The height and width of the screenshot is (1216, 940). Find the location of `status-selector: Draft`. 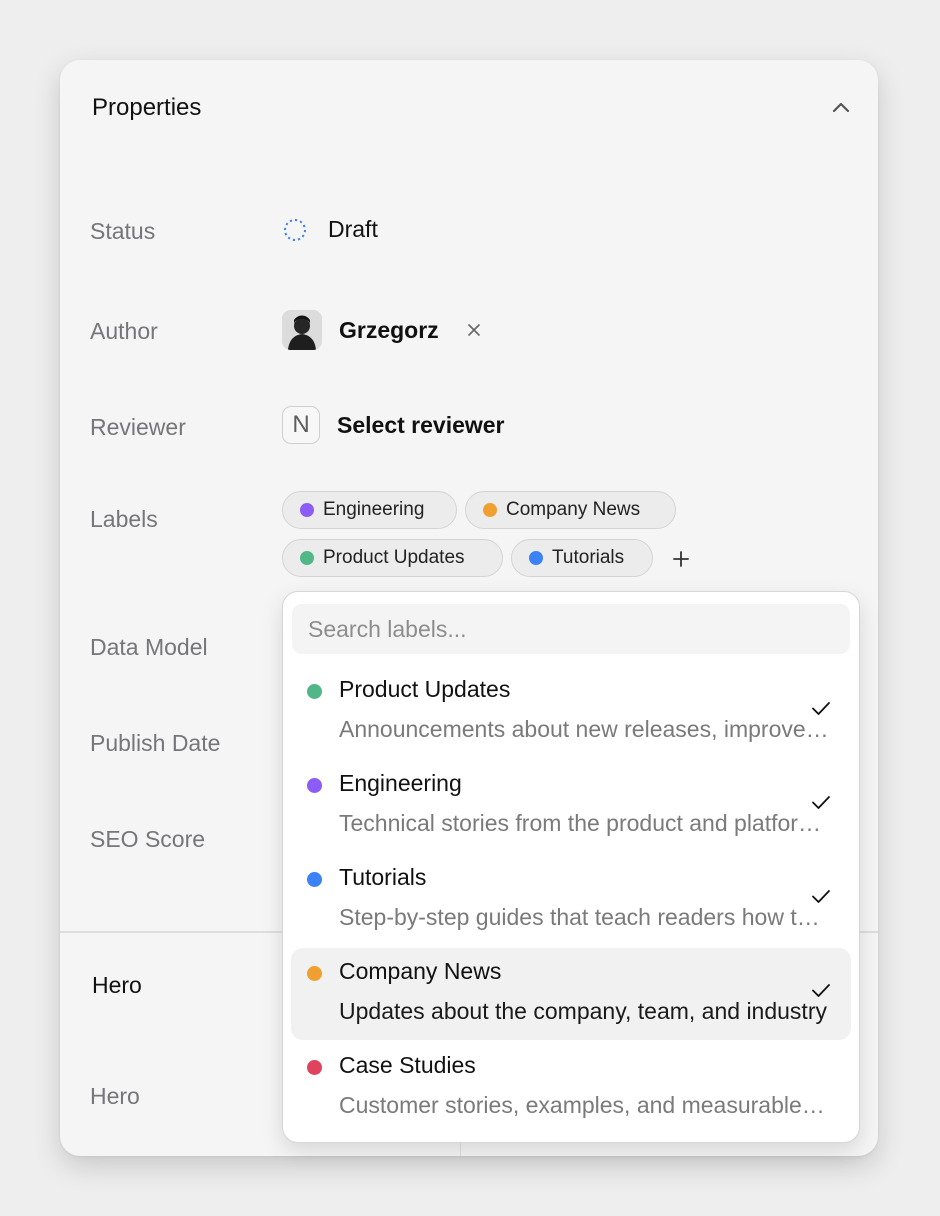

status-selector: Draft is located at coordinates (330, 229).